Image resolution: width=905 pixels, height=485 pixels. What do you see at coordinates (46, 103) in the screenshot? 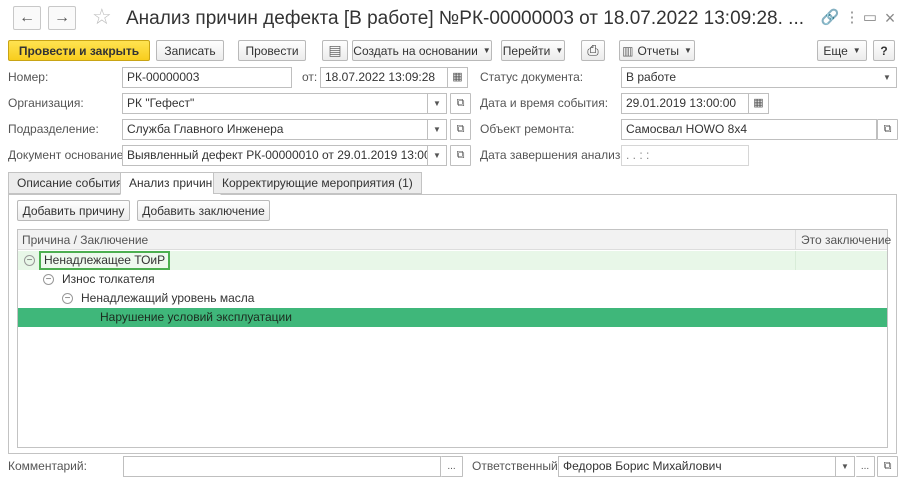
I see `organization-label: Организация:` at bounding box center [46, 103].